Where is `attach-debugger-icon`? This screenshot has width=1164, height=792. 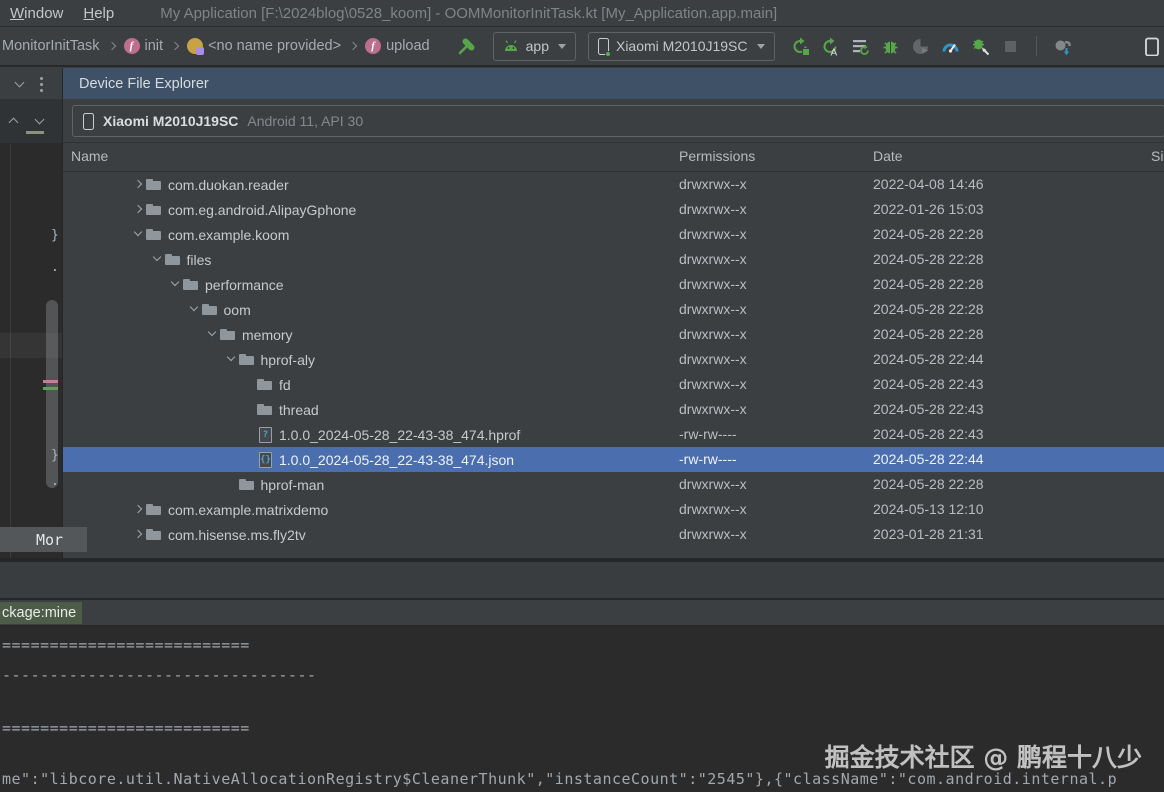
attach-debugger-icon is located at coordinates (980, 46).